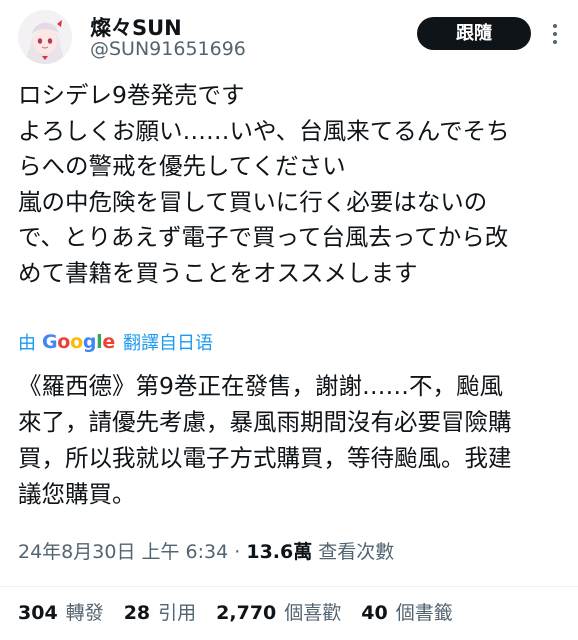 Image resolution: width=578 pixels, height=640 pixels. I want to click on tweet-header: 燦々SUN @SUN91651696 跟隨, so click(289, 35).